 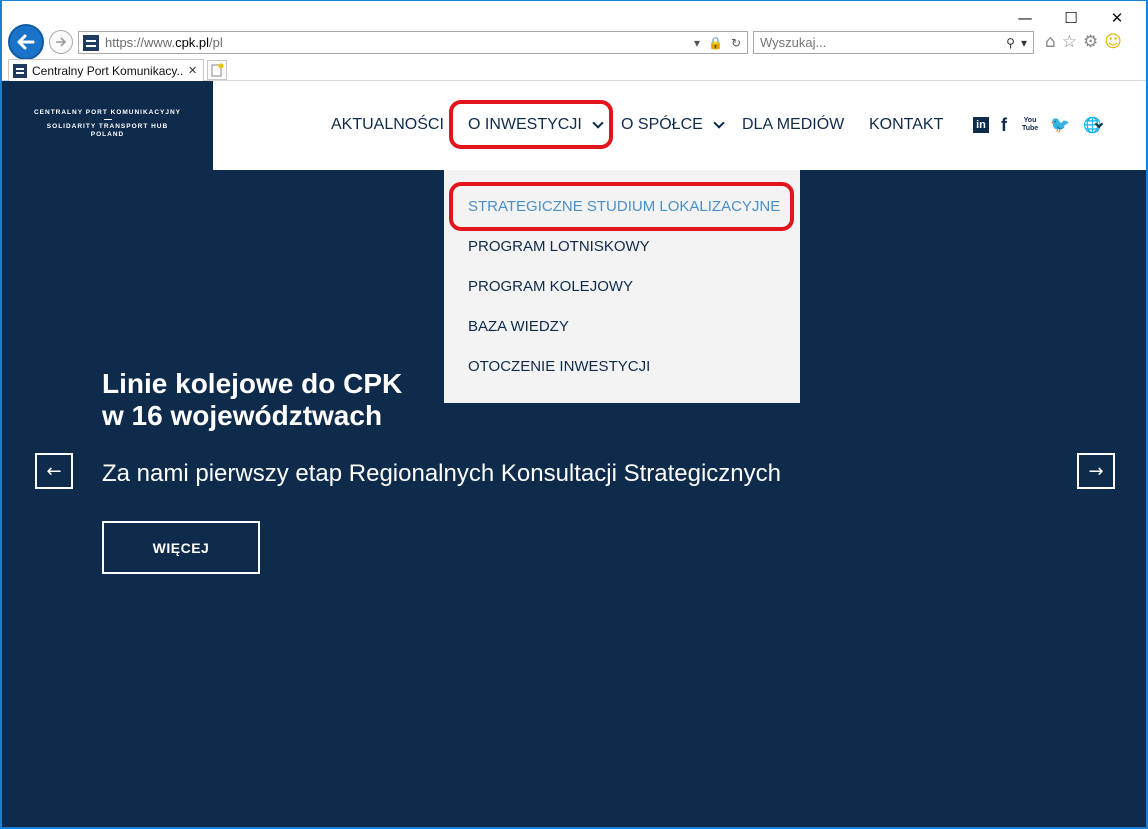 What do you see at coordinates (550, 286) in the screenshot?
I see `dropdown-item-rail-program: PROGRAM KOLEJOWY` at bounding box center [550, 286].